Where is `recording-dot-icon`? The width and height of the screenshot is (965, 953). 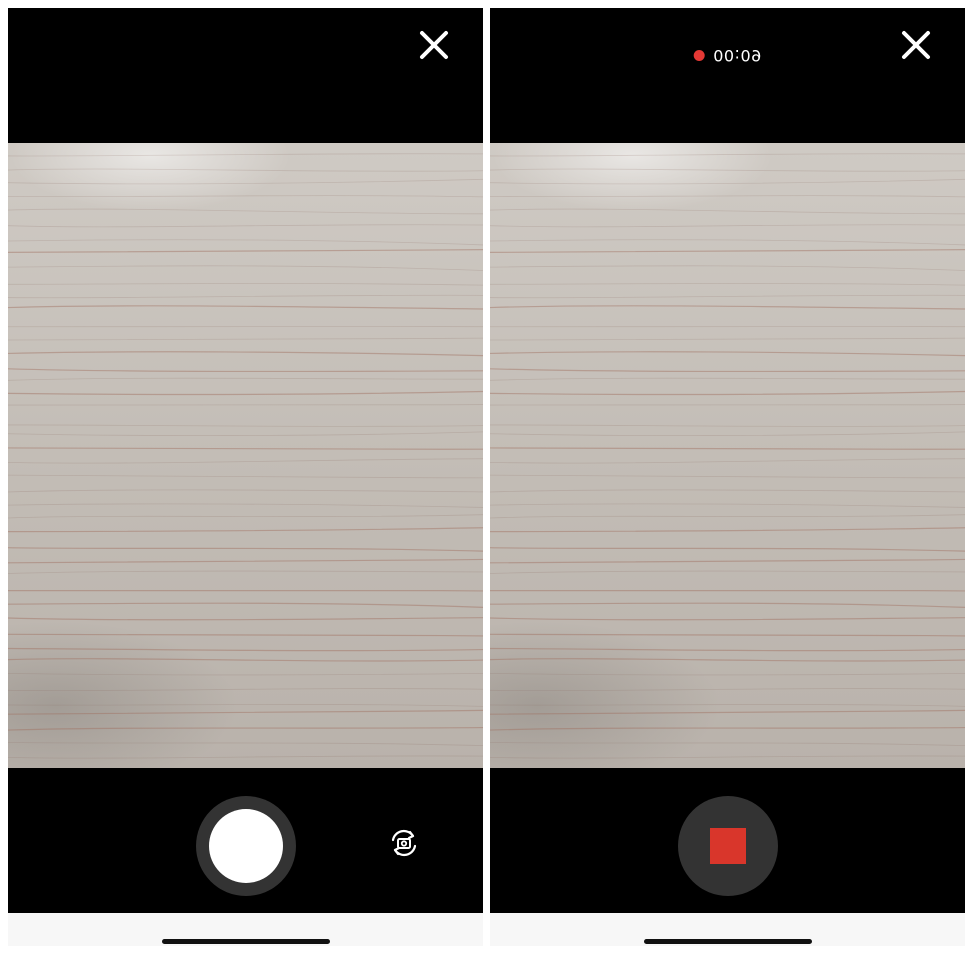
recording-dot-icon is located at coordinates (699, 55).